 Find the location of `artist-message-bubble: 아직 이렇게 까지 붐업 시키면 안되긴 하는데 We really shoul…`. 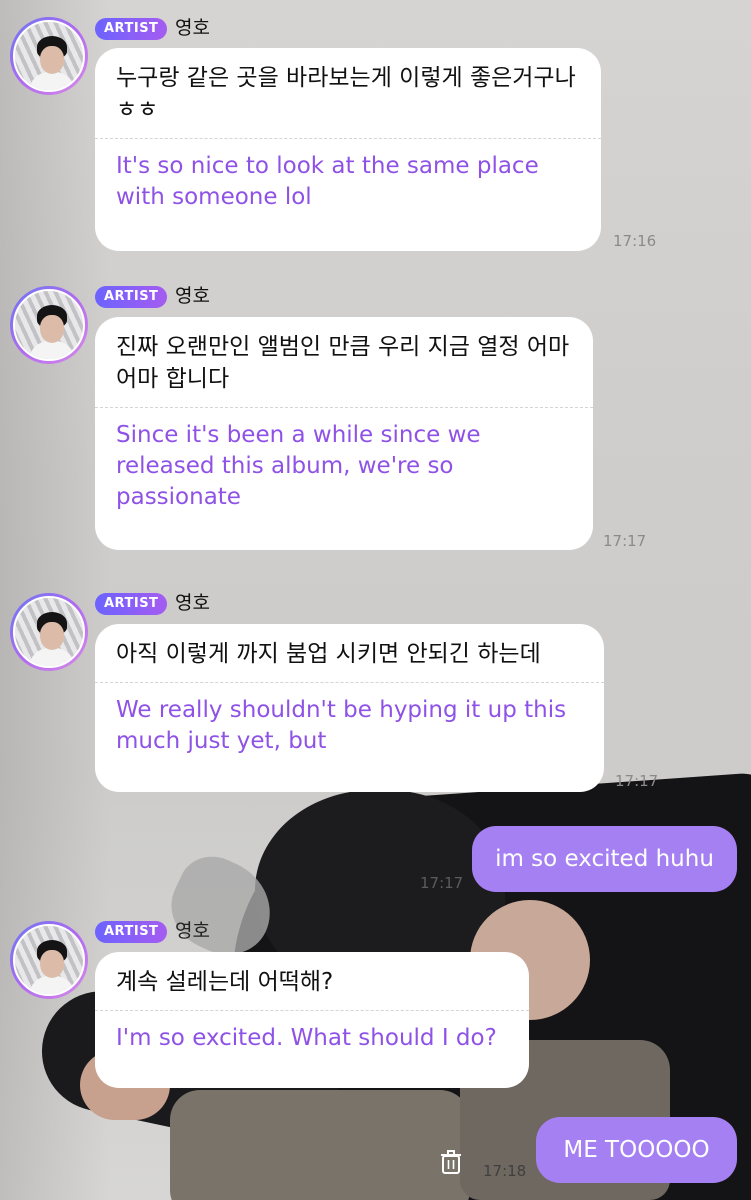

artist-message-bubble: 아직 이렇게 까지 붐업 시키면 안되긴 하는데 We really shoul… is located at coordinates (349, 708).